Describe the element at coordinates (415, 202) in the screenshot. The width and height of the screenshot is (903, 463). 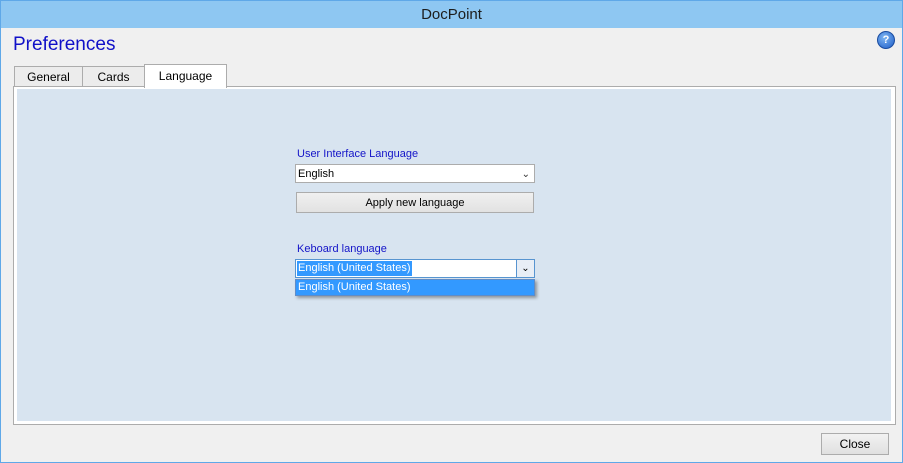
I see `apply-language-button: Apply new language` at that location.